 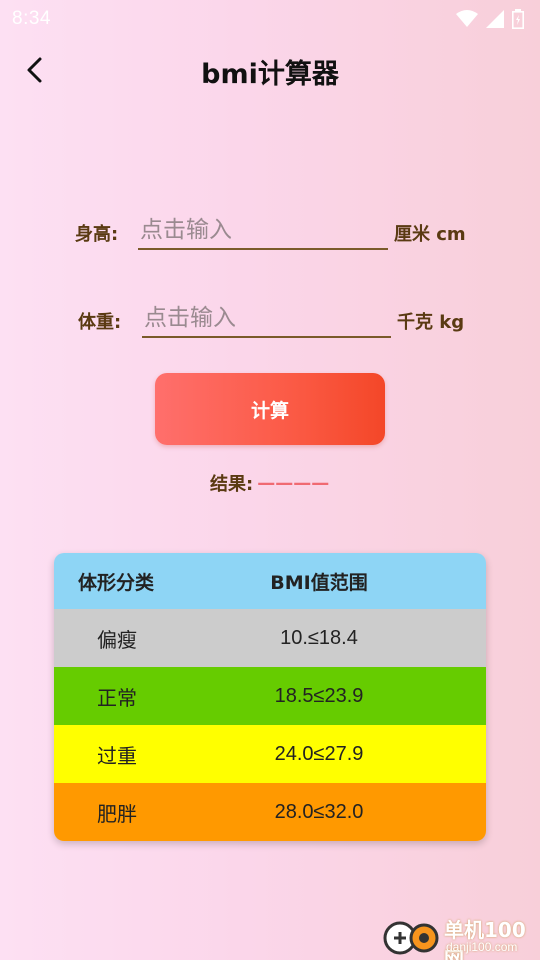 I want to click on row-category: 肥胖, so click(x=117, y=814).